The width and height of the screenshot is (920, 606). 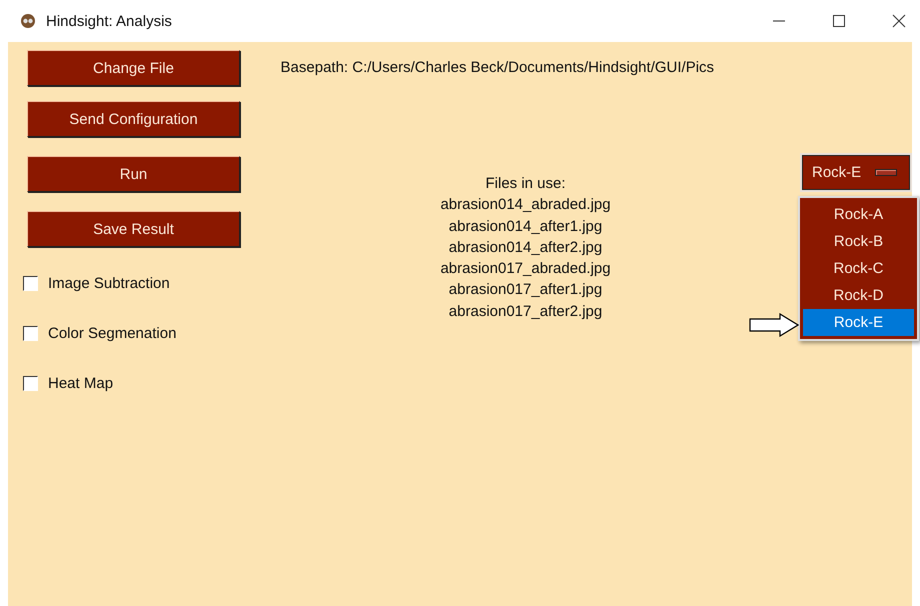 What do you see at coordinates (525, 269) in the screenshot?
I see `file-name: abrasion017_abraded.jpg` at bounding box center [525, 269].